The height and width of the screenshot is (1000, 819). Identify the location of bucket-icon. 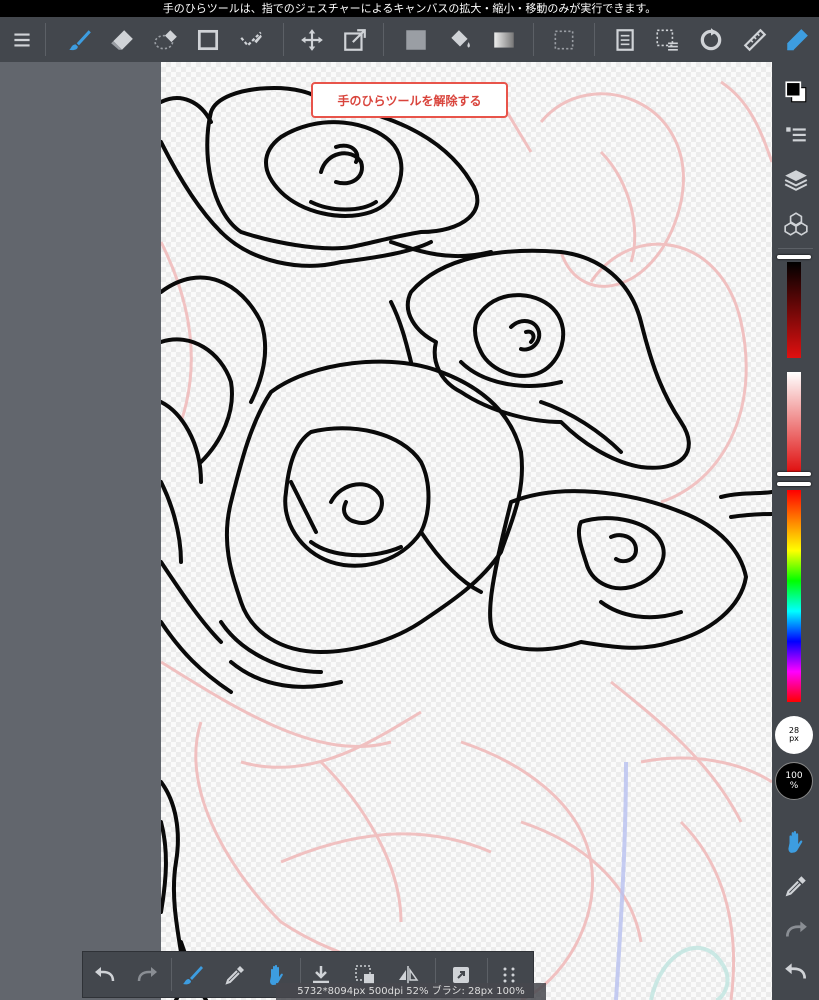
(460, 38).